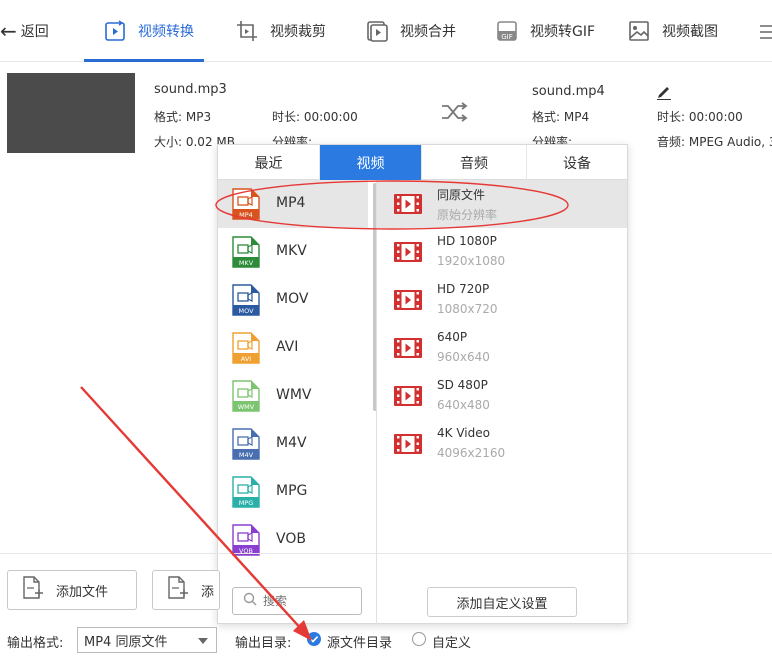 The width and height of the screenshot is (772, 656). What do you see at coordinates (33, 590) in the screenshot?
I see `add-file-icon` at bounding box center [33, 590].